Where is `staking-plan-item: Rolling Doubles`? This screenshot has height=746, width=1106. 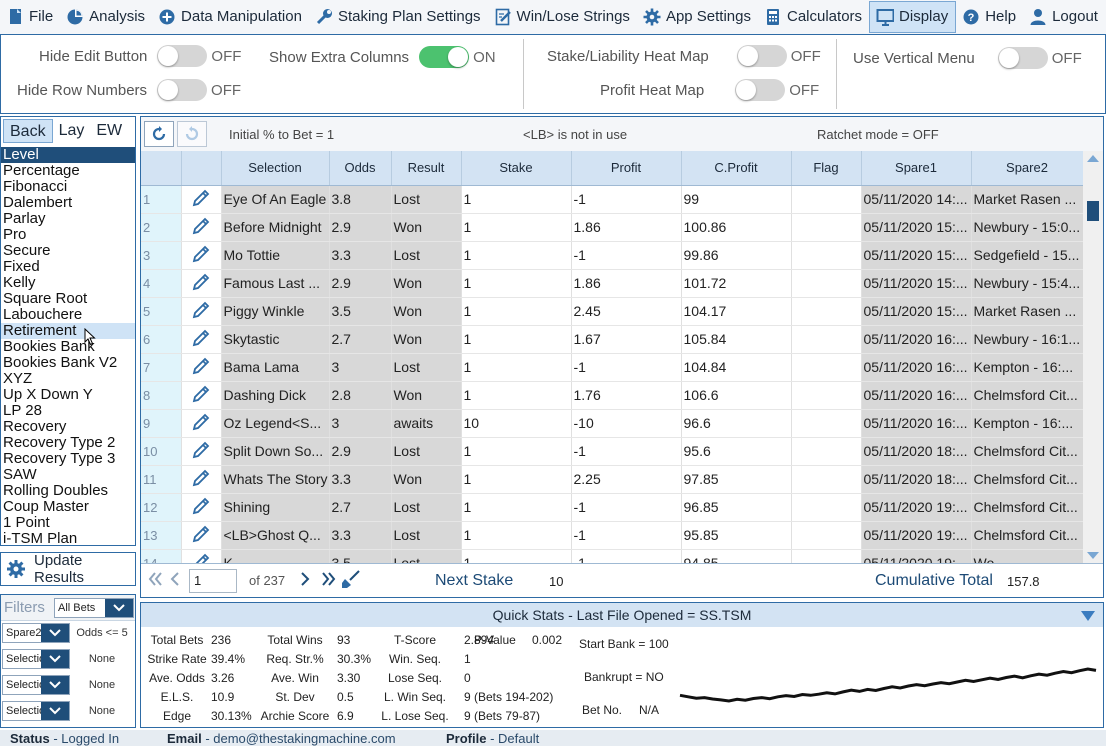
staking-plan-item: Rolling Doubles is located at coordinates (68, 491).